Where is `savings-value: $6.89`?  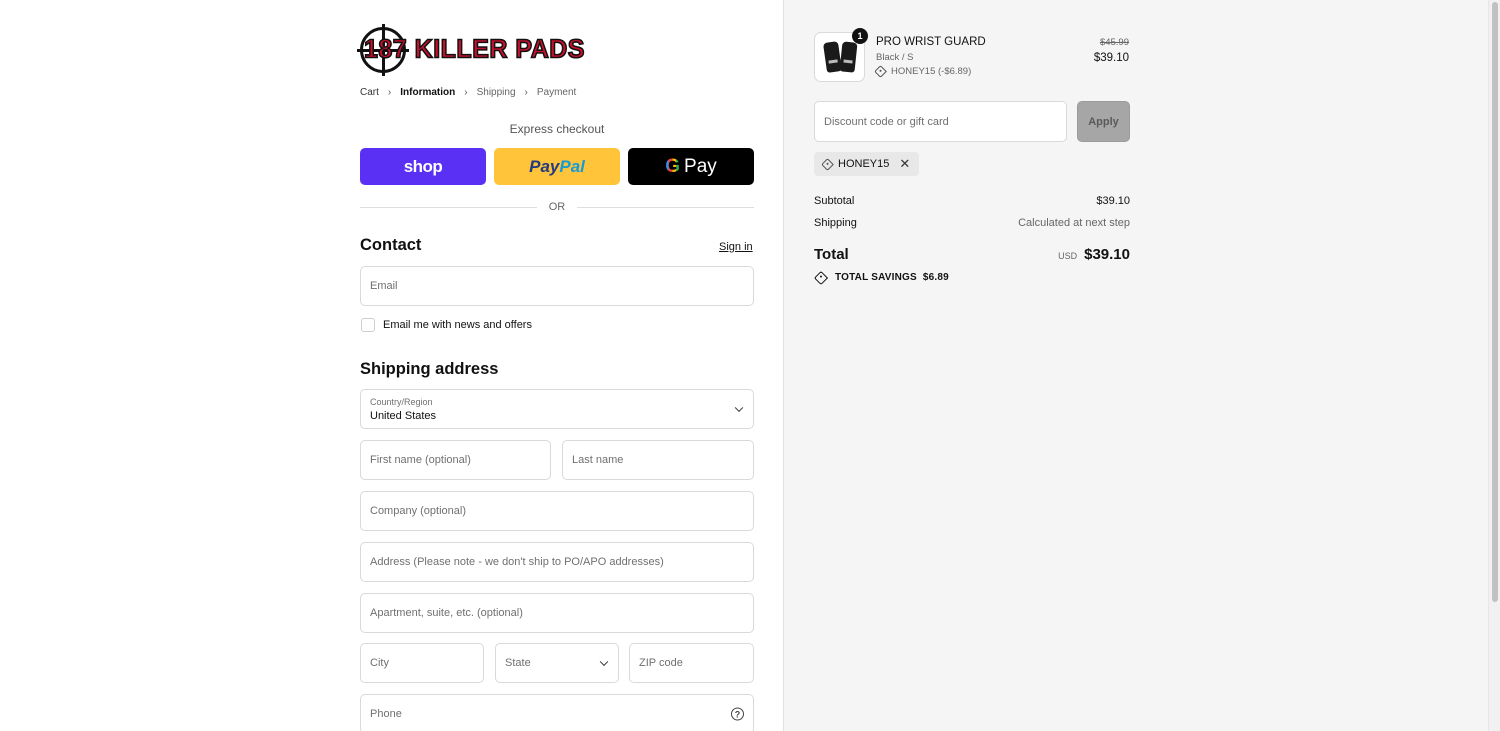 savings-value: $6.89 is located at coordinates (935, 277).